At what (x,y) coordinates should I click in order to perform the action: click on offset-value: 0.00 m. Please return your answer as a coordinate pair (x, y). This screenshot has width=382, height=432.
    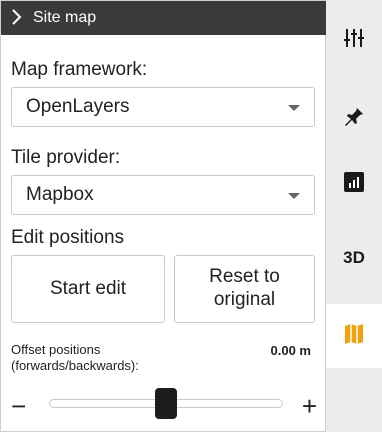
    Looking at the image, I should click on (290, 350).